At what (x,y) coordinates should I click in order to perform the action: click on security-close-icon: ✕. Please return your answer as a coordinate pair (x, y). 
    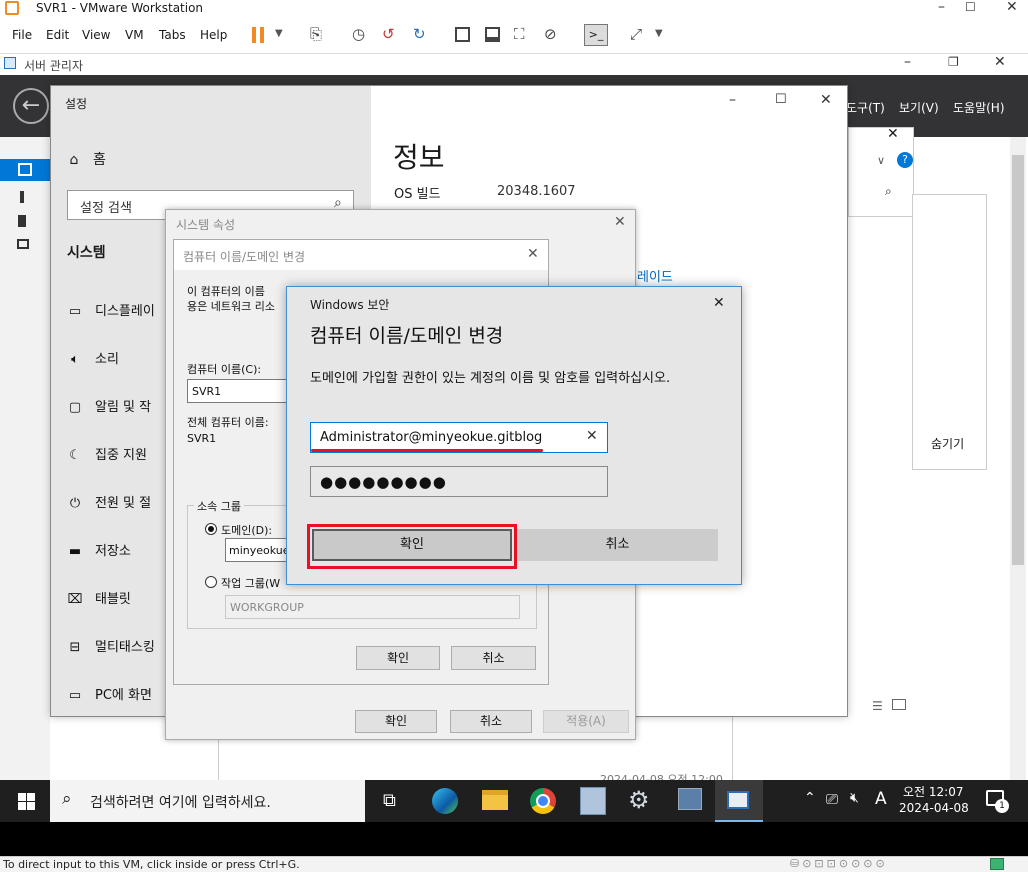
    Looking at the image, I should click on (719, 303).